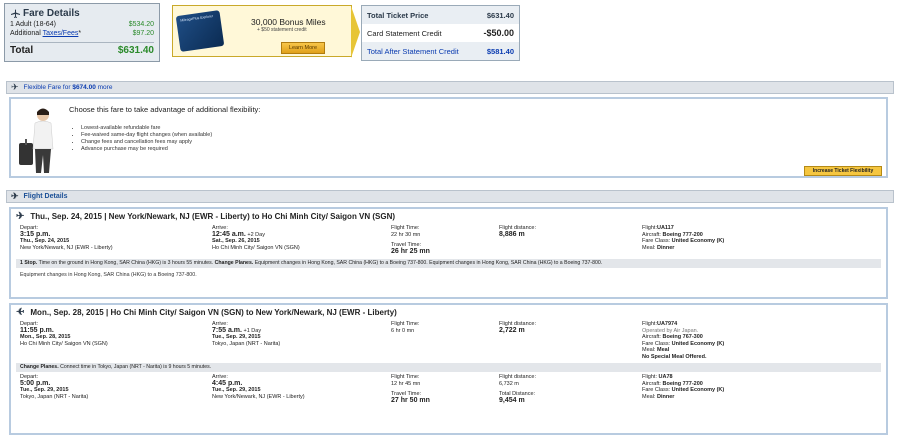 Image resolution: width=900 pixels, height=443 pixels. I want to click on flight-details-bar: ✈ Flight Details, so click(450, 196).